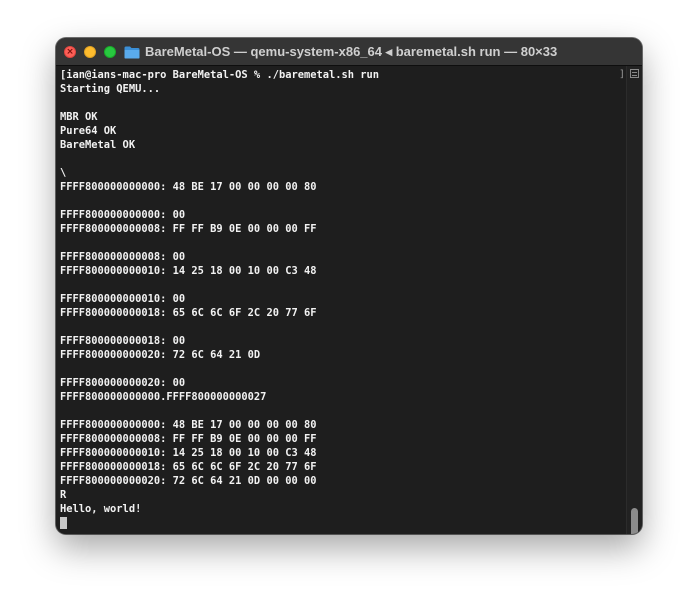 This screenshot has height=609, width=697. Describe the element at coordinates (110, 52) in the screenshot. I see `zoom-button` at that location.